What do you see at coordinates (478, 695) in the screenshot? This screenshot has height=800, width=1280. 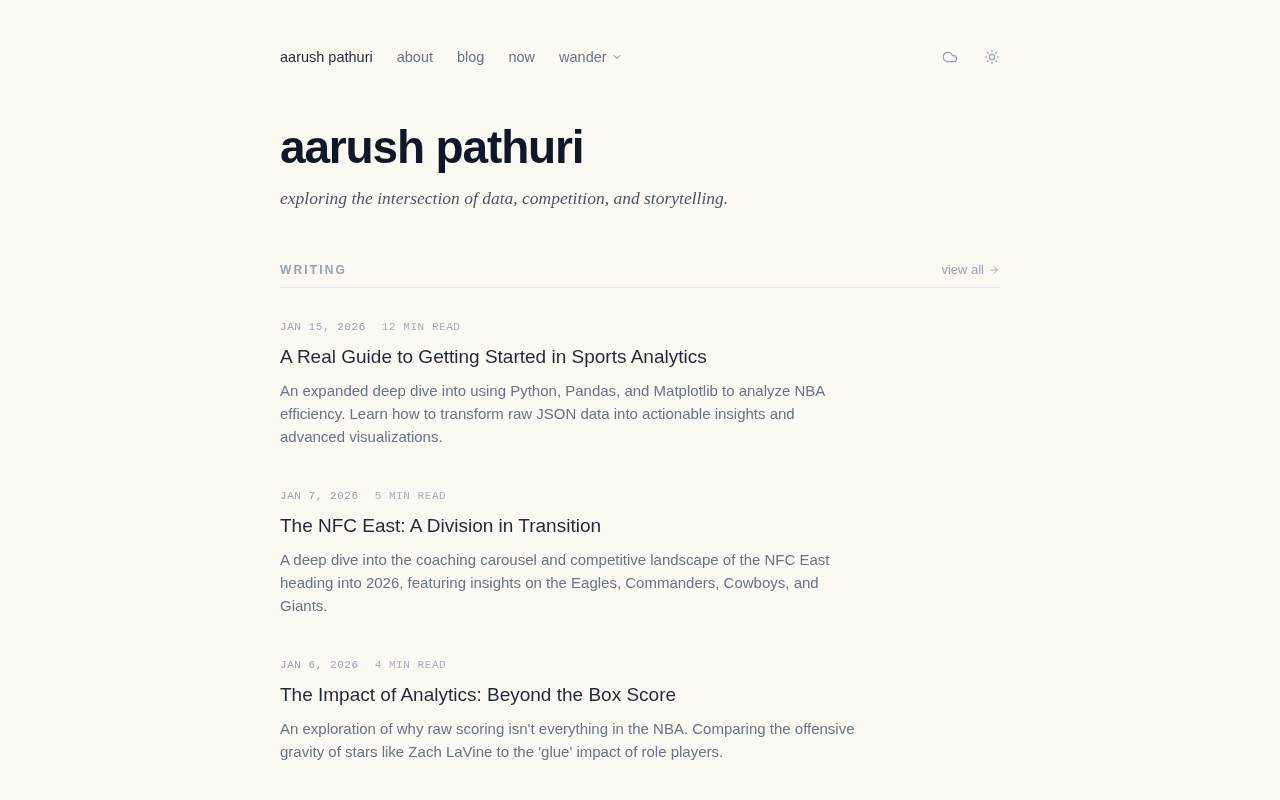 I see `post-title: The Impact of Analytics: Beyond the Box Score` at bounding box center [478, 695].